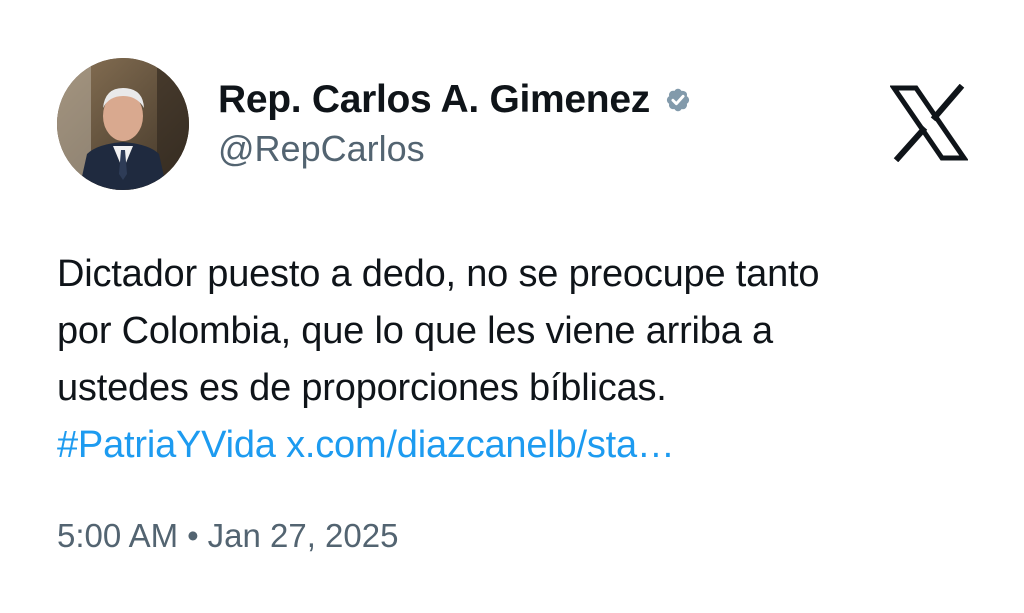  Describe the element at coordinates (678, 100) in the screenshot. I see `verified-badge-icon` at that location.